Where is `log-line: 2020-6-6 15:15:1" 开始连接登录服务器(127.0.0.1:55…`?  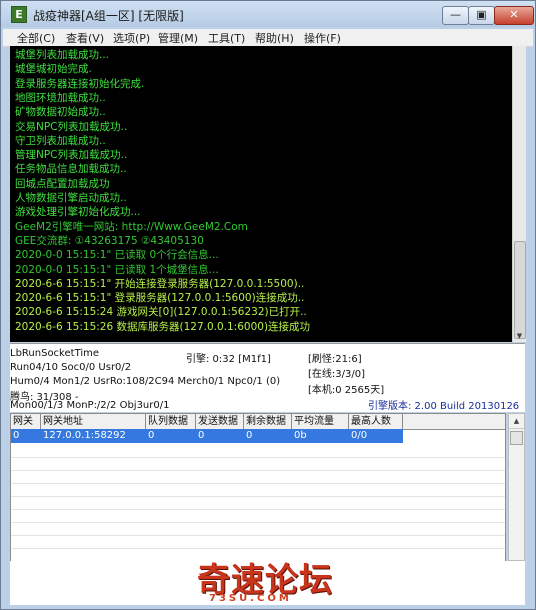 log-line: 2020-6-6 15:15:1" 开始连接登录服务器(127.0.0.1:55… is located at coordinates (160, 283).